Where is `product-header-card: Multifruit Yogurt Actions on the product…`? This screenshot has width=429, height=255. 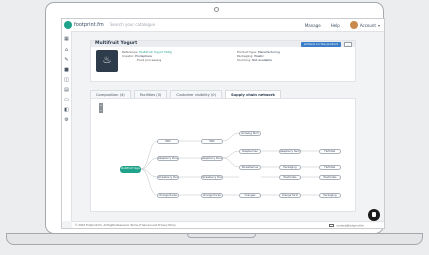 product-header-card: Multifruit Yogurt Actions on the product… is located at coordinates (223, 61).